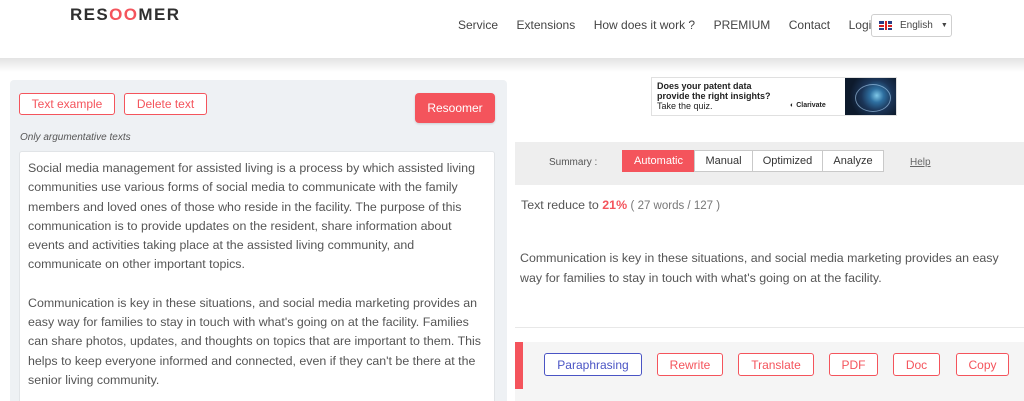 This screenshot has height=401, width=1024. What do you see at coordinates (870, 96) in the screenshot?
I see `ad-image` at bounding box center [870, 96].